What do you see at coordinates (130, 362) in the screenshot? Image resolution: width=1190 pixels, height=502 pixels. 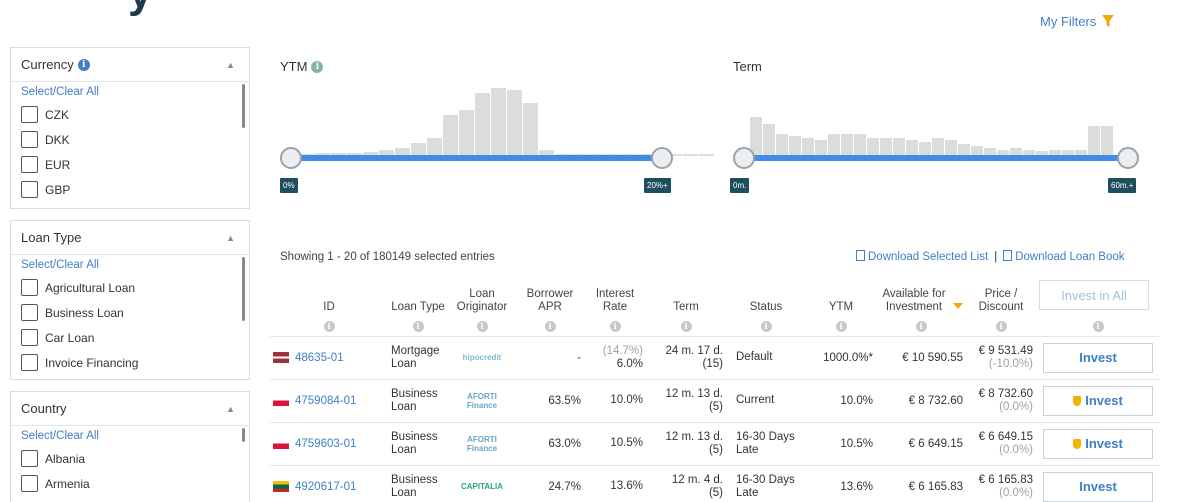 I see `loan-type-option-invoice: Invoice Financing` at bounding box center [130, 362].